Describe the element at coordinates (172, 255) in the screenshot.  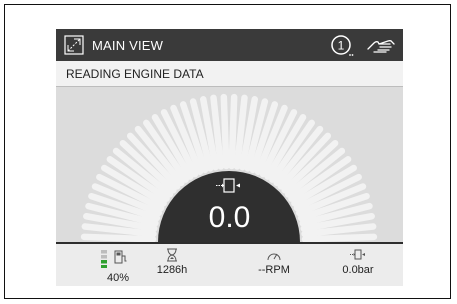
I see `hourglass-icon` at that location.